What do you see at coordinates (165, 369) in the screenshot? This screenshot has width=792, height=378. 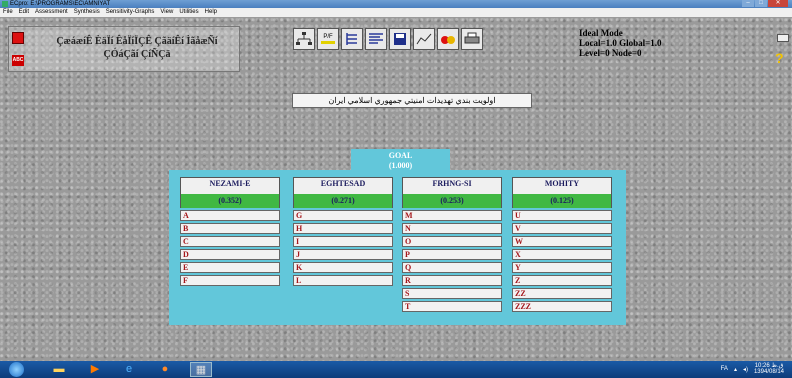 I see `firefox-icon: ●` at bounding box center [165, 369].